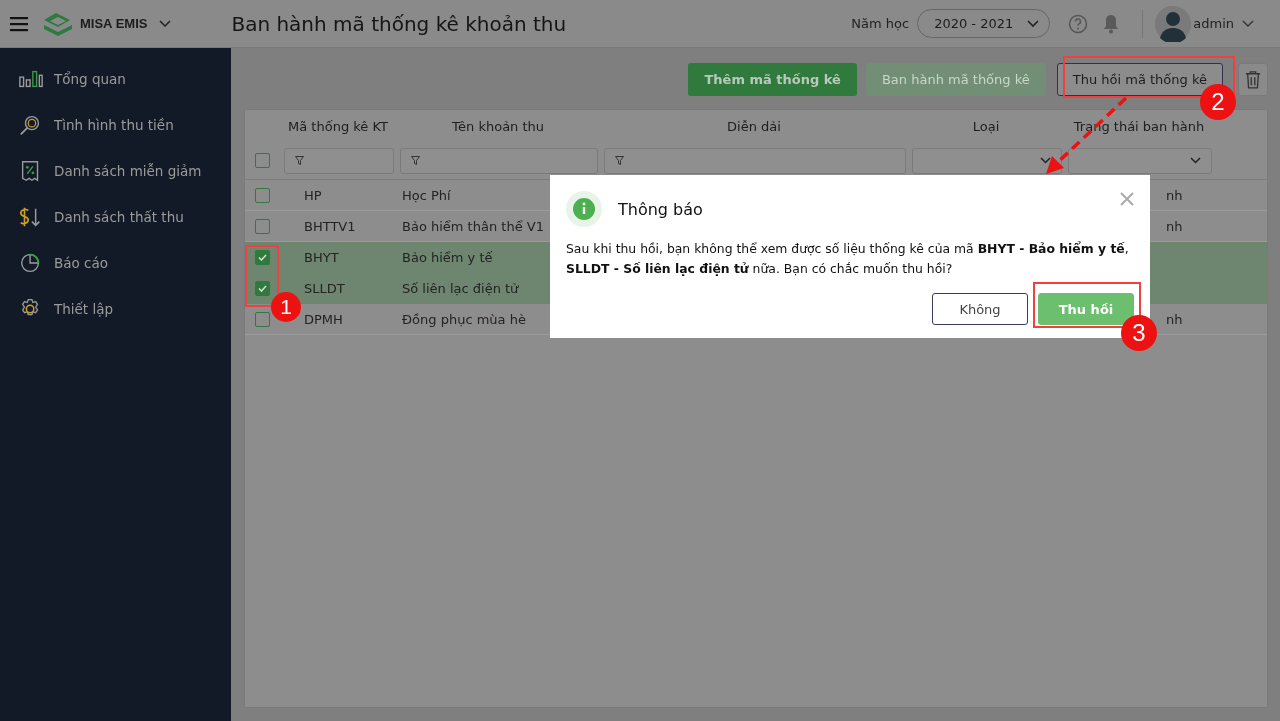 This screenshot has height=721, width=1280. I want to click on column-header: Loại, so click(986, 126).